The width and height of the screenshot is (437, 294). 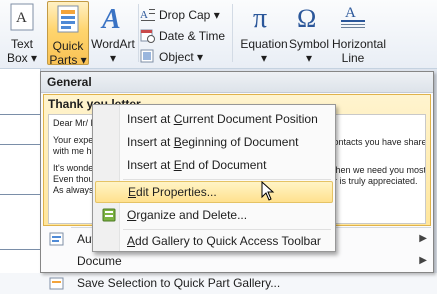 I want to click on insert-at-beginning-item: Insert at Beginning of Document, so click(x=214, y=142).